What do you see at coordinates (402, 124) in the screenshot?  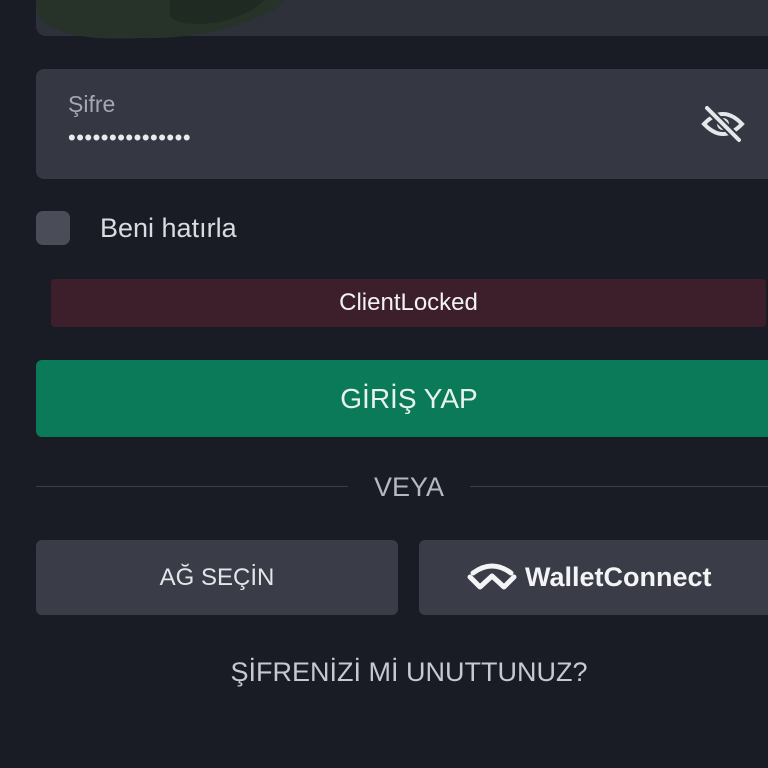 I see `password-field: Şifre •••••••••••••••` at bounding box center [402, 124].